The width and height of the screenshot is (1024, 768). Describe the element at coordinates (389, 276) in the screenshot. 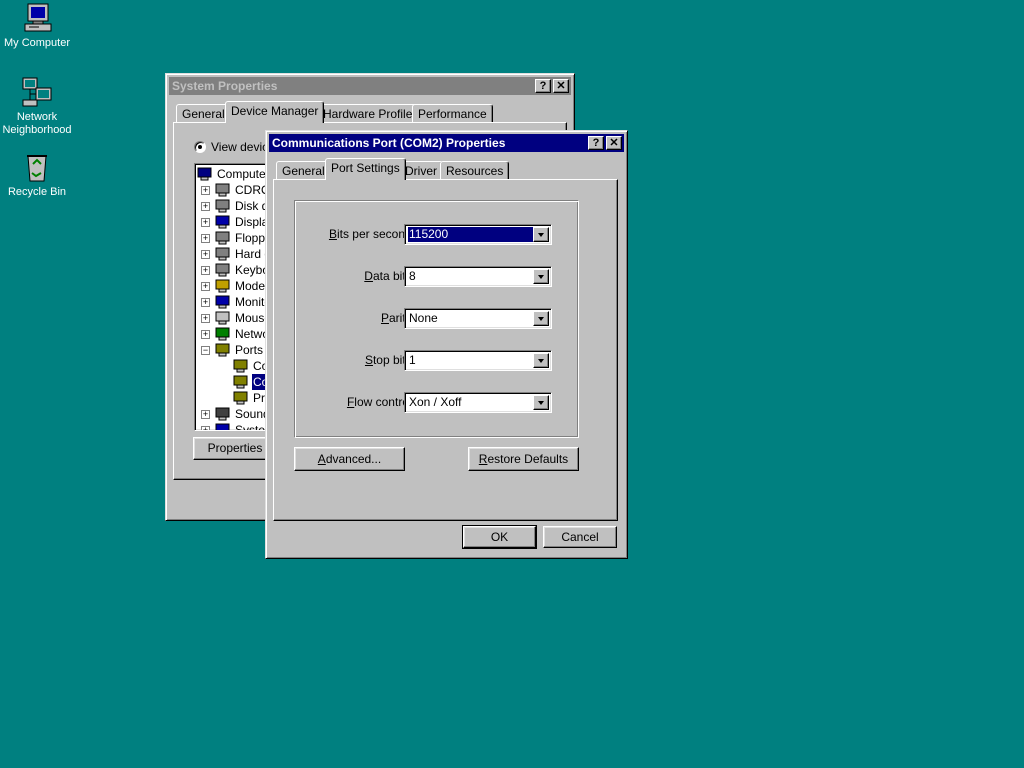

I see `data-bits-label: Data bits:` at that location.